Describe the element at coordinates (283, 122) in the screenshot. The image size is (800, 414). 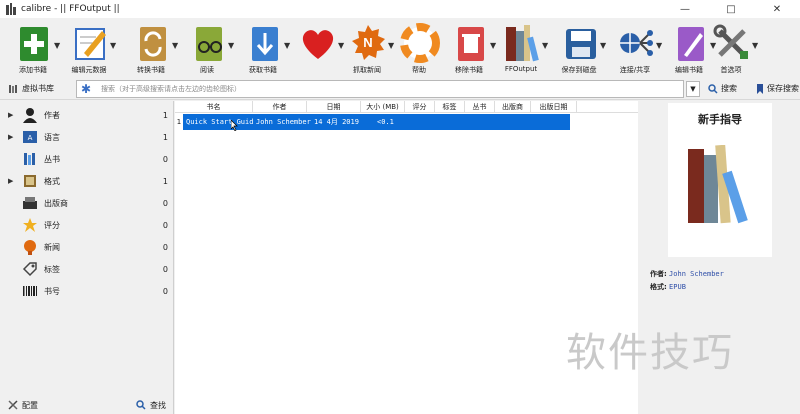
I see `cell-author: John Schember` at that location.